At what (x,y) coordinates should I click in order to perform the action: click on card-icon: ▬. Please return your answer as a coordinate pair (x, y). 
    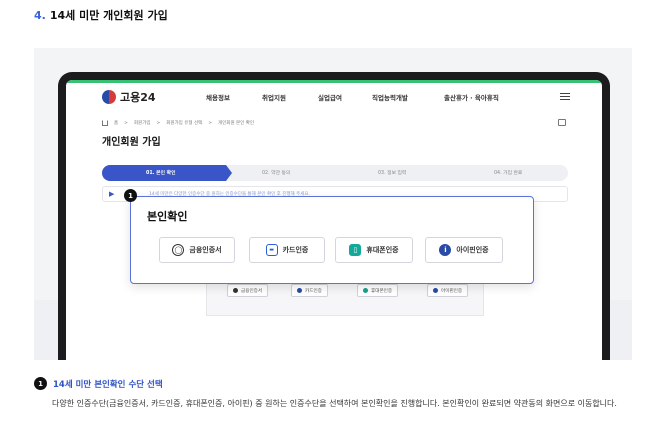
    Looking at the image, I should click on (271, 250).